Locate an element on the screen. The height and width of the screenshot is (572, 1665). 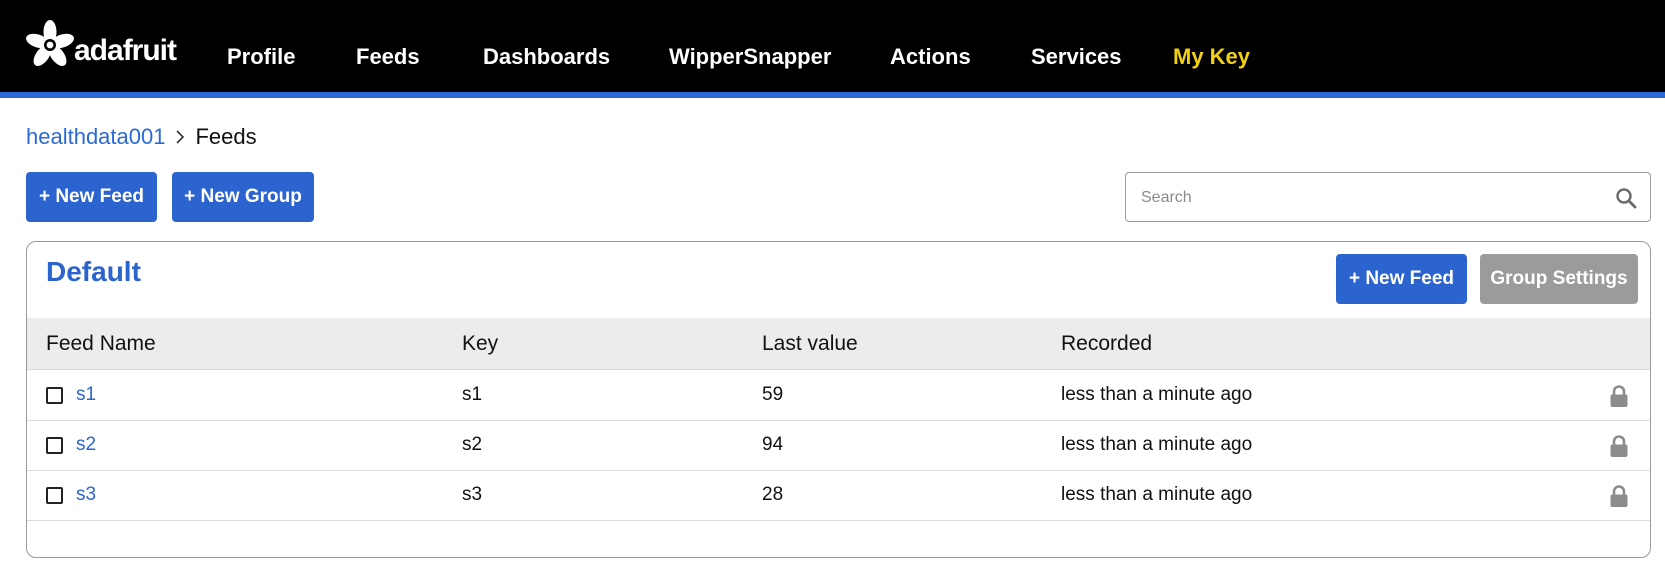
nav-item-feeds: Feeds is located at coordinates (388, 57).